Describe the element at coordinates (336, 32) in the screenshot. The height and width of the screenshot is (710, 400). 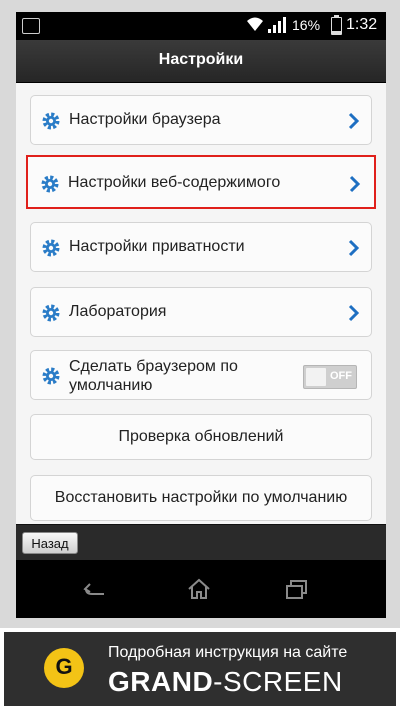
I see `battery-level-fill` at that location.